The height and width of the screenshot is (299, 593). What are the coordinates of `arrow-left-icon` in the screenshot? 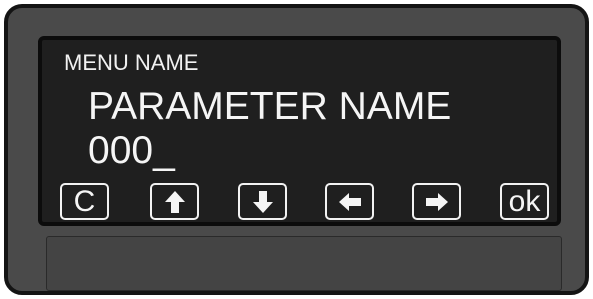 It's located at (350, 202).